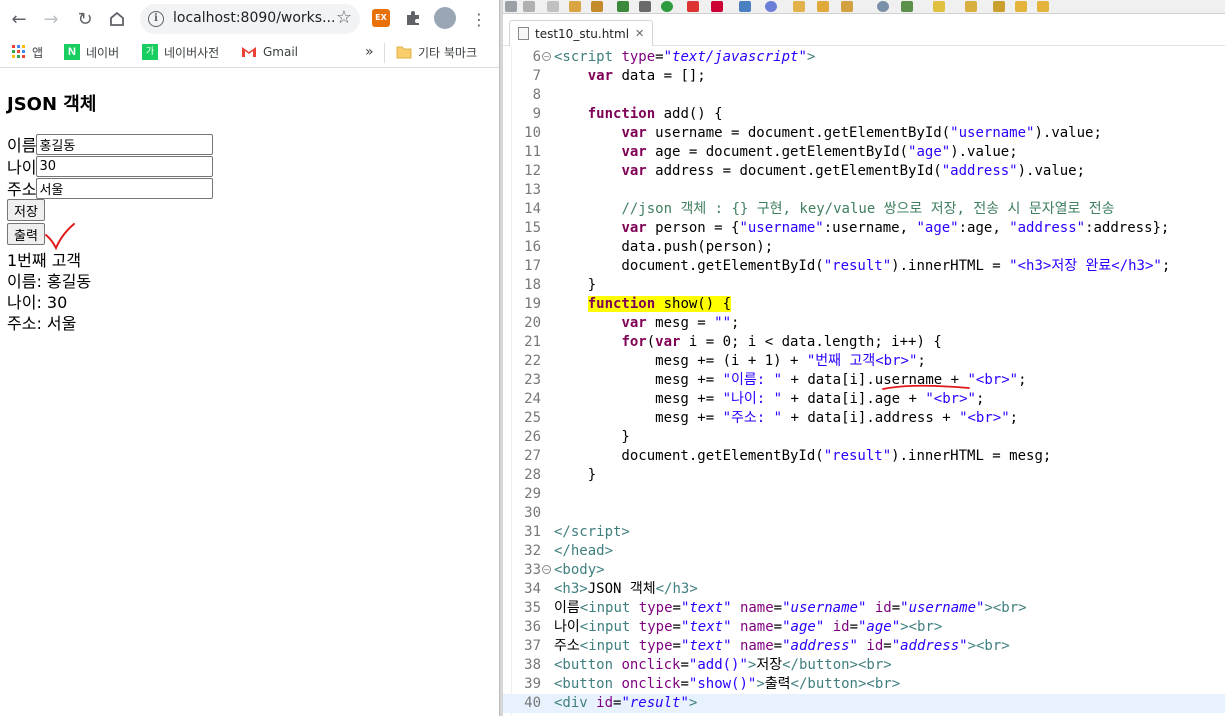 The image size is (1225, 716). What do you see at coordinates (52, 104) in the screenshot?
I see `page-title: JSON 객체` at bounding box center [52, 104].